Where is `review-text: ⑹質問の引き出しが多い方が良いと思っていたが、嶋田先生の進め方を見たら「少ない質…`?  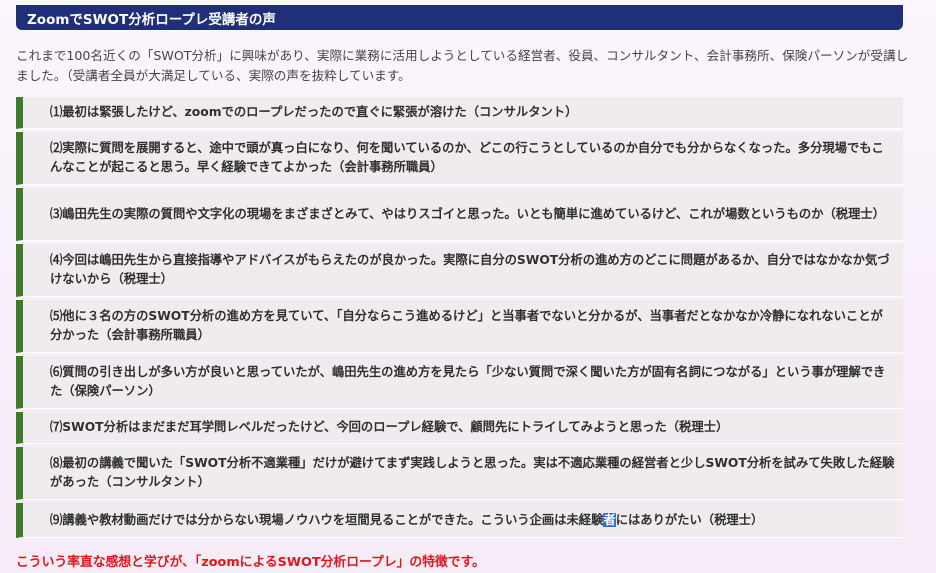
review-text: ⑹質問の引き出しが多い方が良いと思っていたが、嶋田先生の進め方を見たら「少ない質… is located at coordinates (468, 381).